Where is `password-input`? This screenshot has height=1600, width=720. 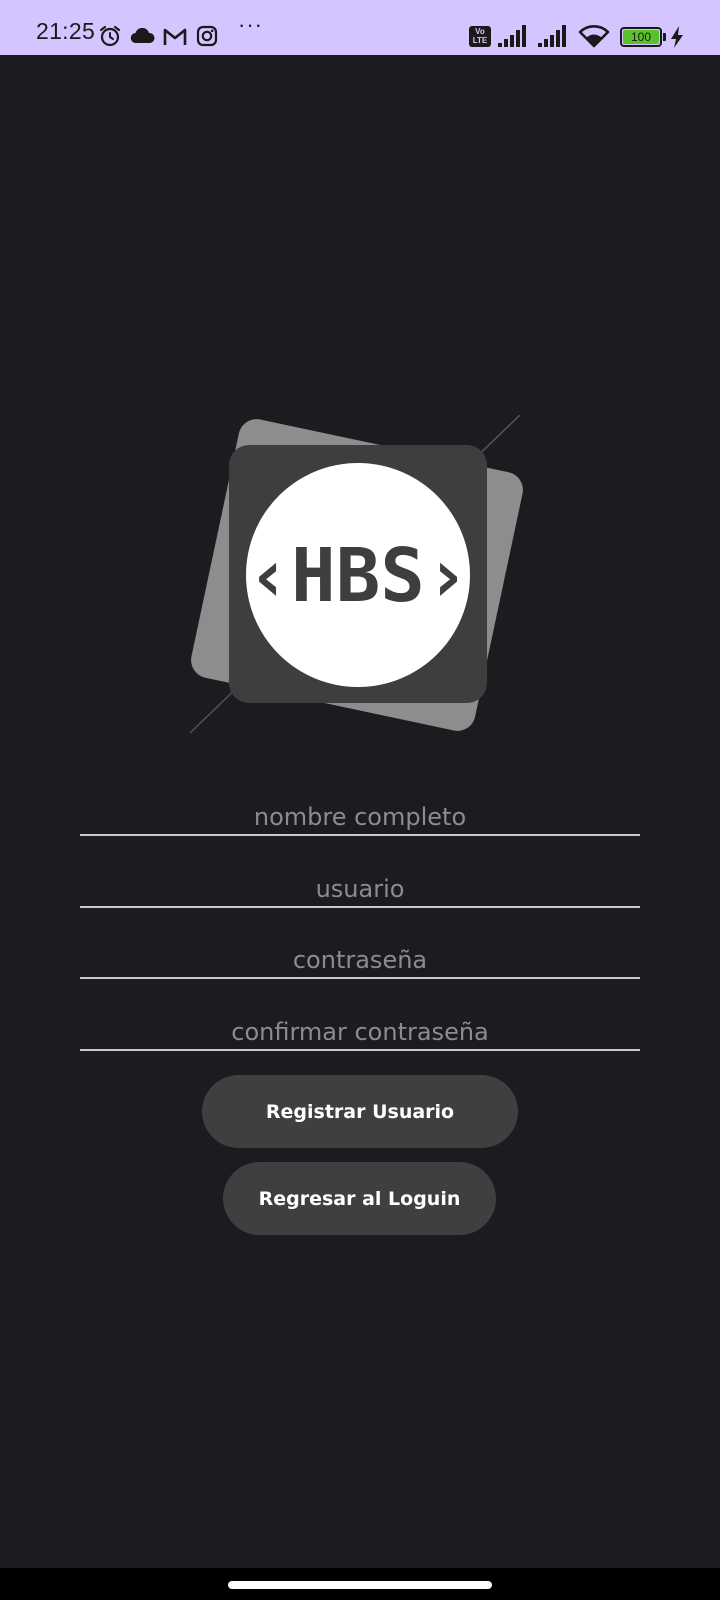
password-input is located at coordinates (360, 954).